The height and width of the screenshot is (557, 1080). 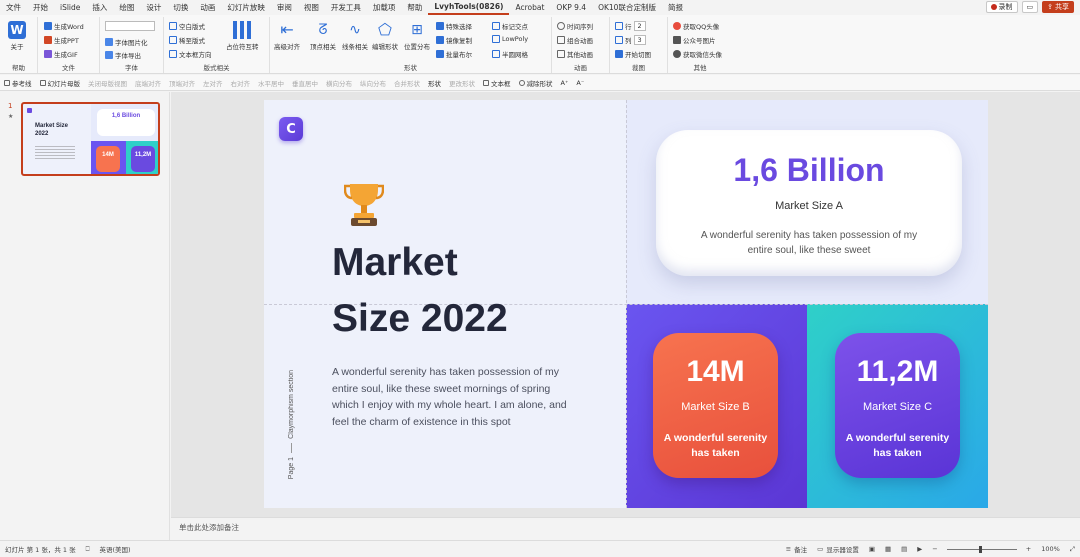 What do you see at coordinates (1050, 549) in the screenshot?
I see `zoom-level: 100%` at bounding box center [1050, 549].